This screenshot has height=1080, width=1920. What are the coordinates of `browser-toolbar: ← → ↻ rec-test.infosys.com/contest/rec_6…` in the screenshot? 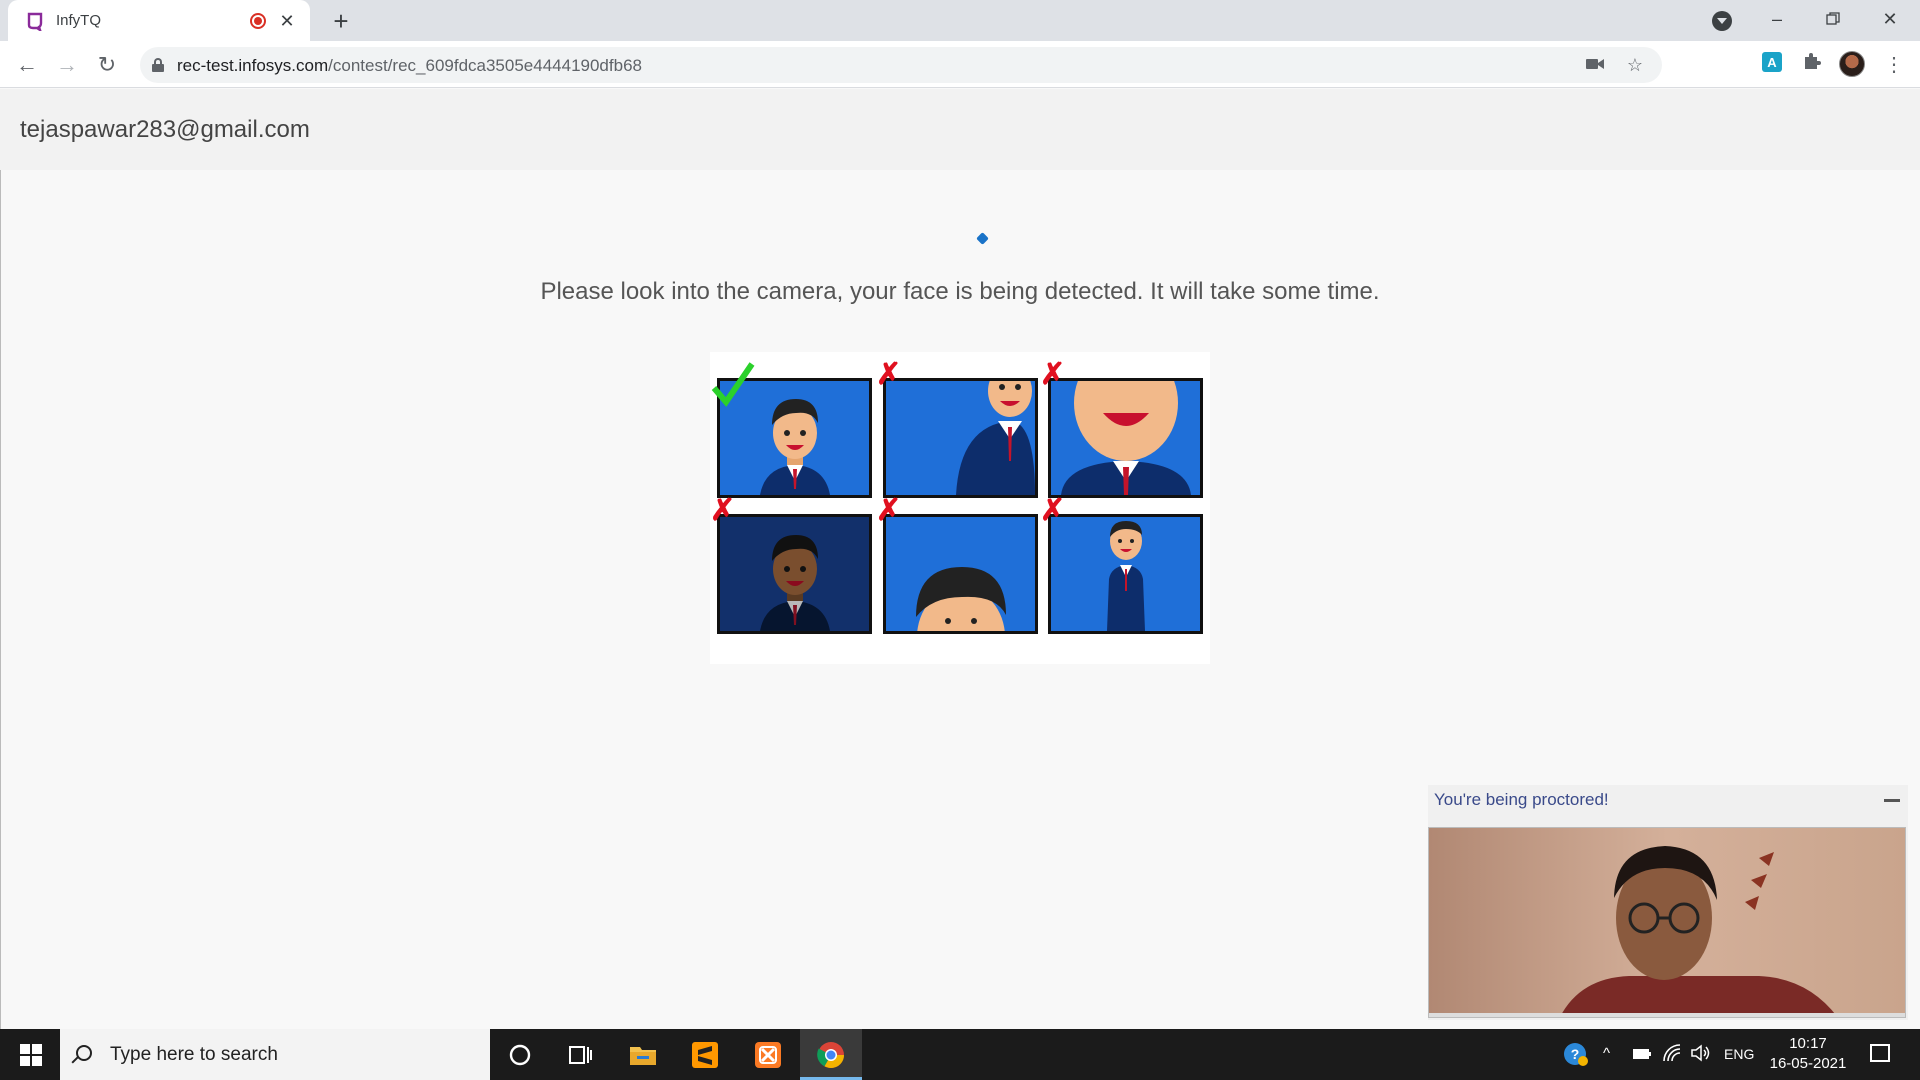 It's located at (960, 64).